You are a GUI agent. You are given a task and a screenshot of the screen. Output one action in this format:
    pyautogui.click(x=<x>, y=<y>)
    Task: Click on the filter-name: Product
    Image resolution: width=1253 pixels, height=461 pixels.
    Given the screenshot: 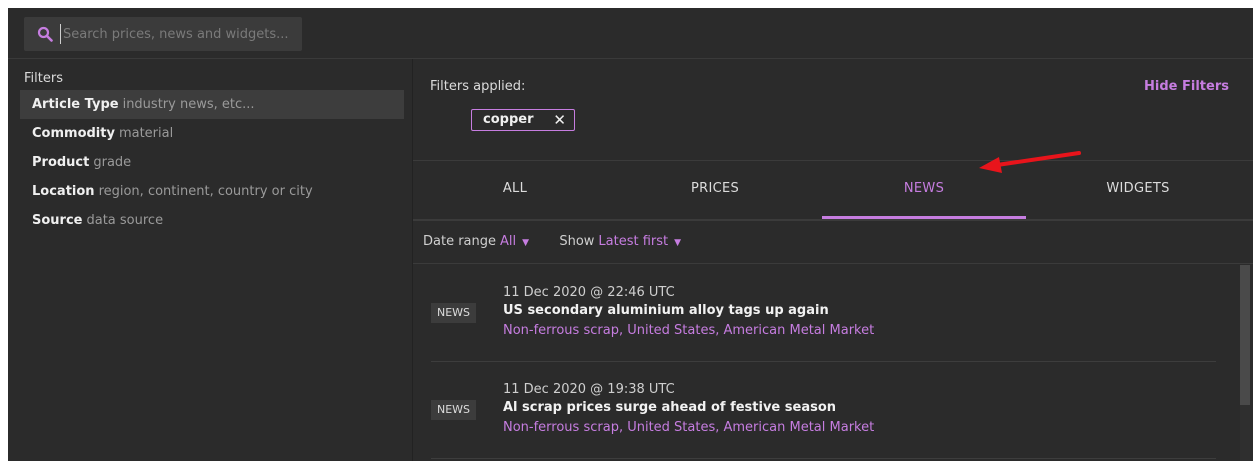 What is the action you would take?
    pyautogui.click(x=61, y=162)
    